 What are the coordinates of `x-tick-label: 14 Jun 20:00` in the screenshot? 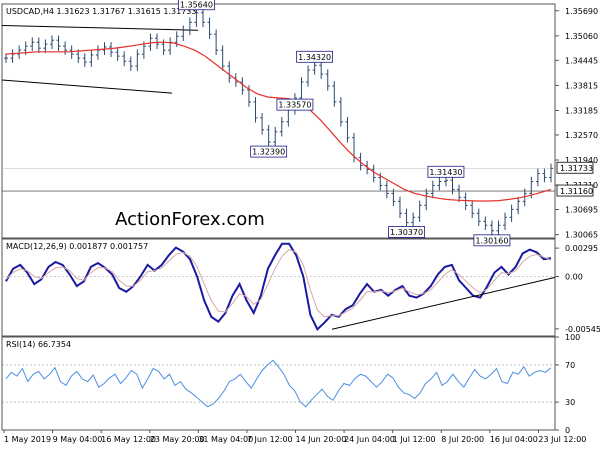 It's located at (321, 439).